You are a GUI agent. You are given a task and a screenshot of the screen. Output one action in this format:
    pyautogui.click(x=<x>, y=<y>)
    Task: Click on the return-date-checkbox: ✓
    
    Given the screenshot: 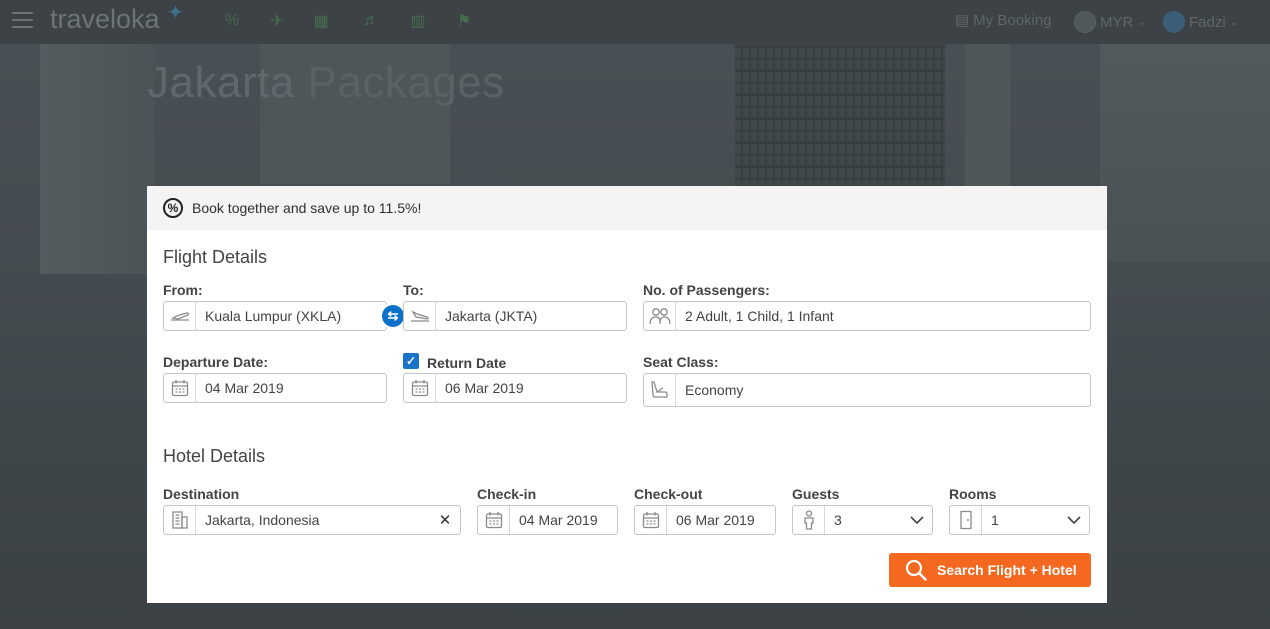 What is the action you would take?
    pyautogui.click(x=411, y=361)
    